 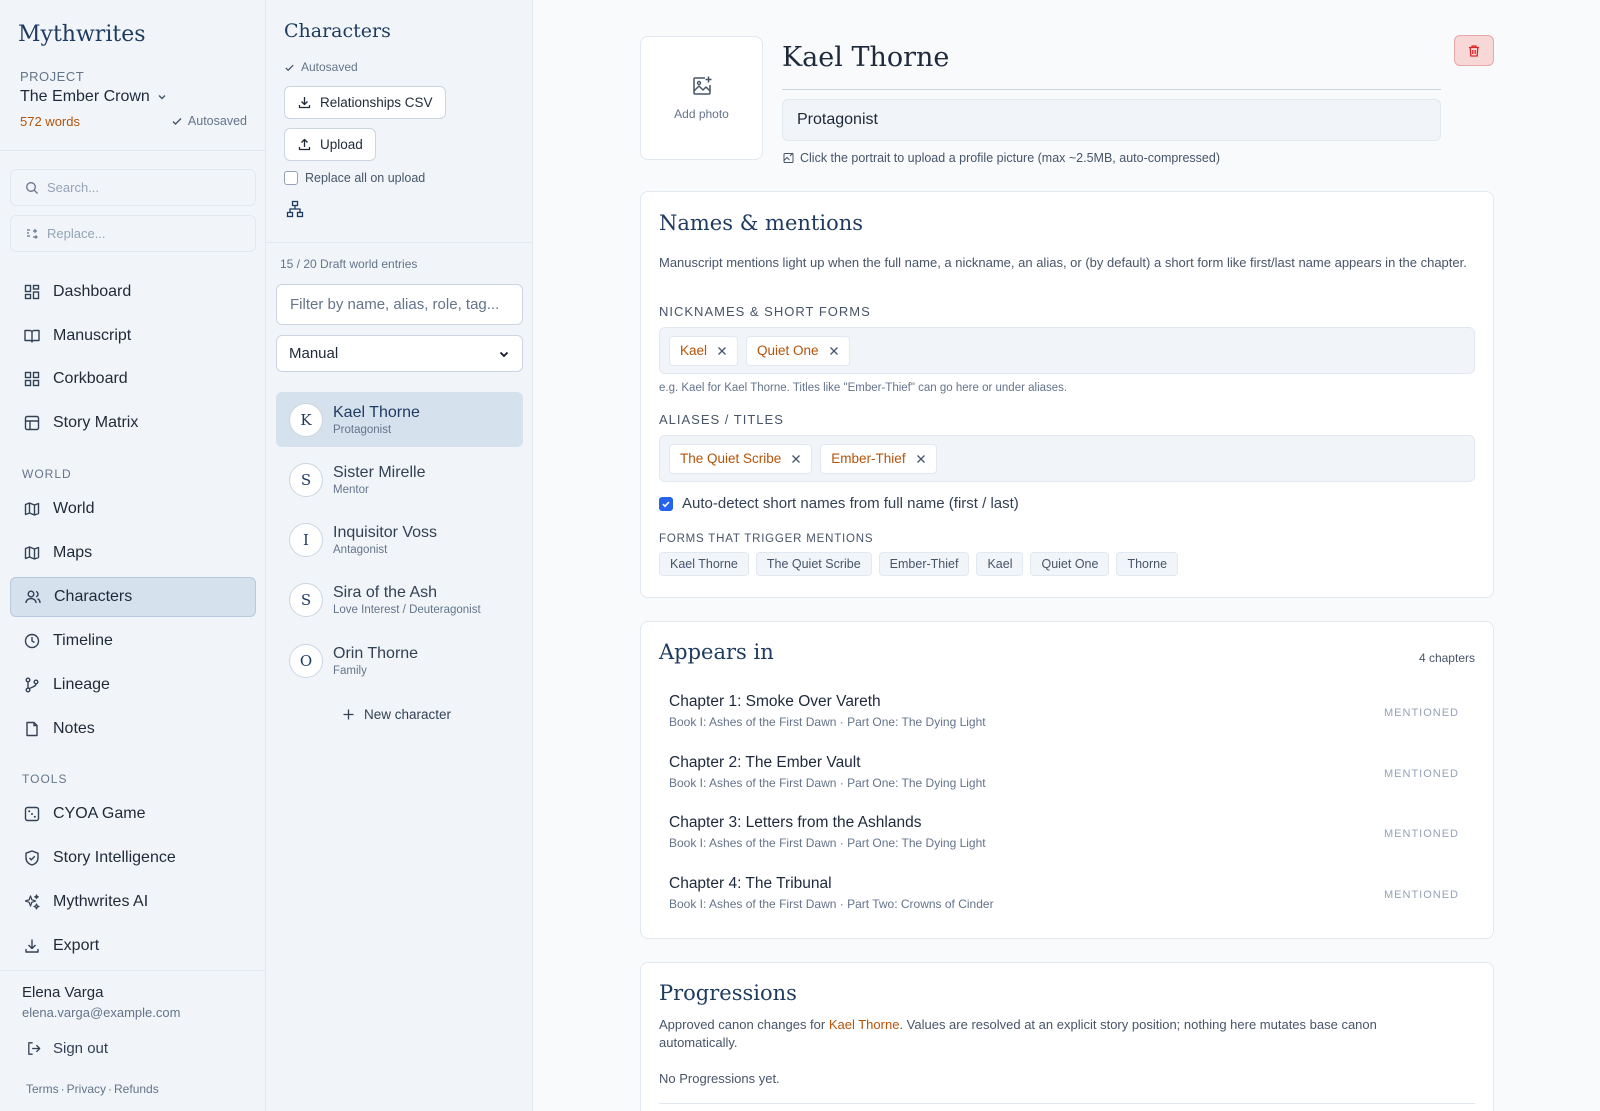 What do you see at coordinates (63, 992) in the screenshot?
I see `user-name: Elena Varga` at bounding box center [63, 992].